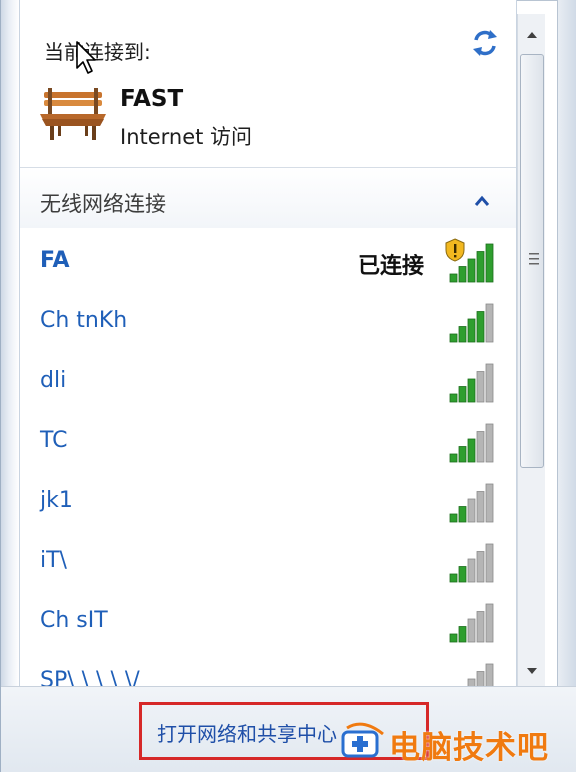 The height and width of the screenshot is (772, 576). What do you see at coordinates (54, 440) in the screenshot?
I see `network-name: TC` at bounding box center [54, 440].